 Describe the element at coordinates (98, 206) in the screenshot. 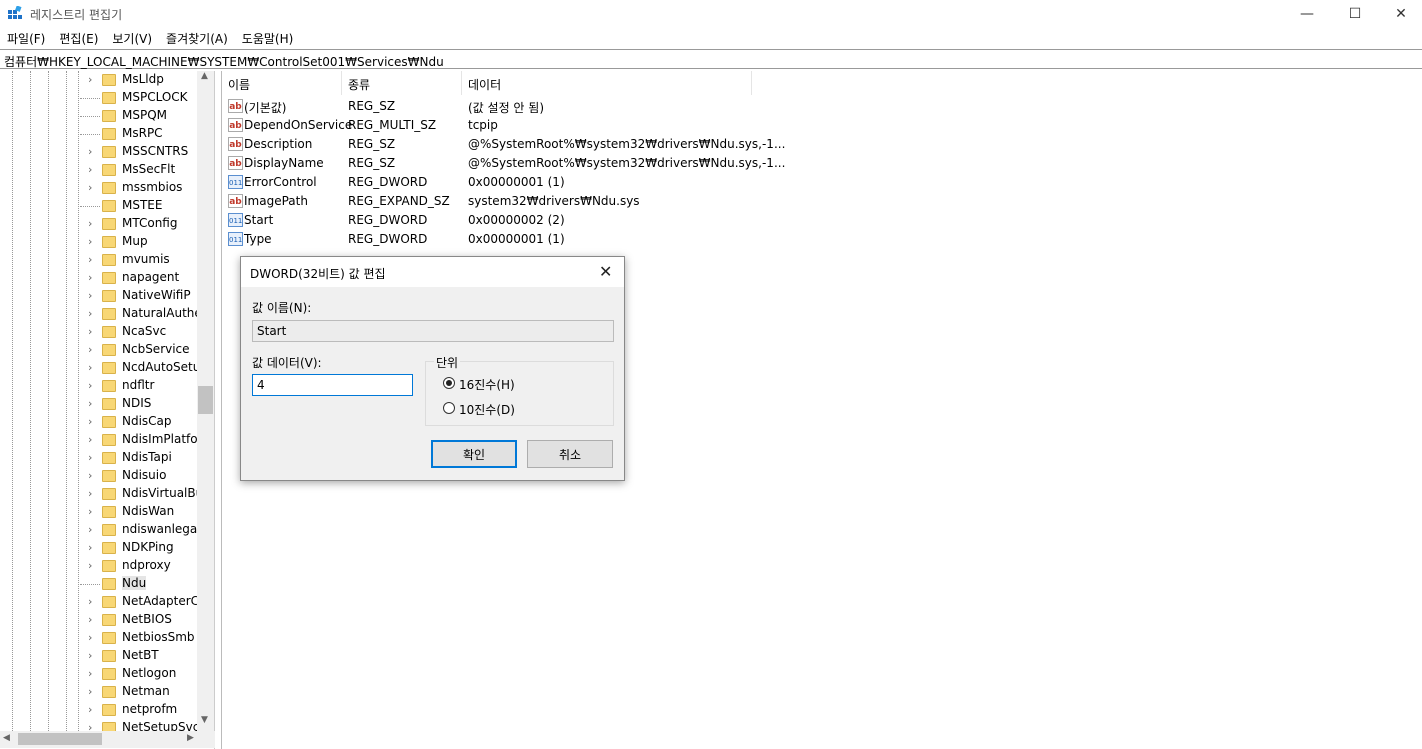

I see `tree-item: MSTEE` at that location.